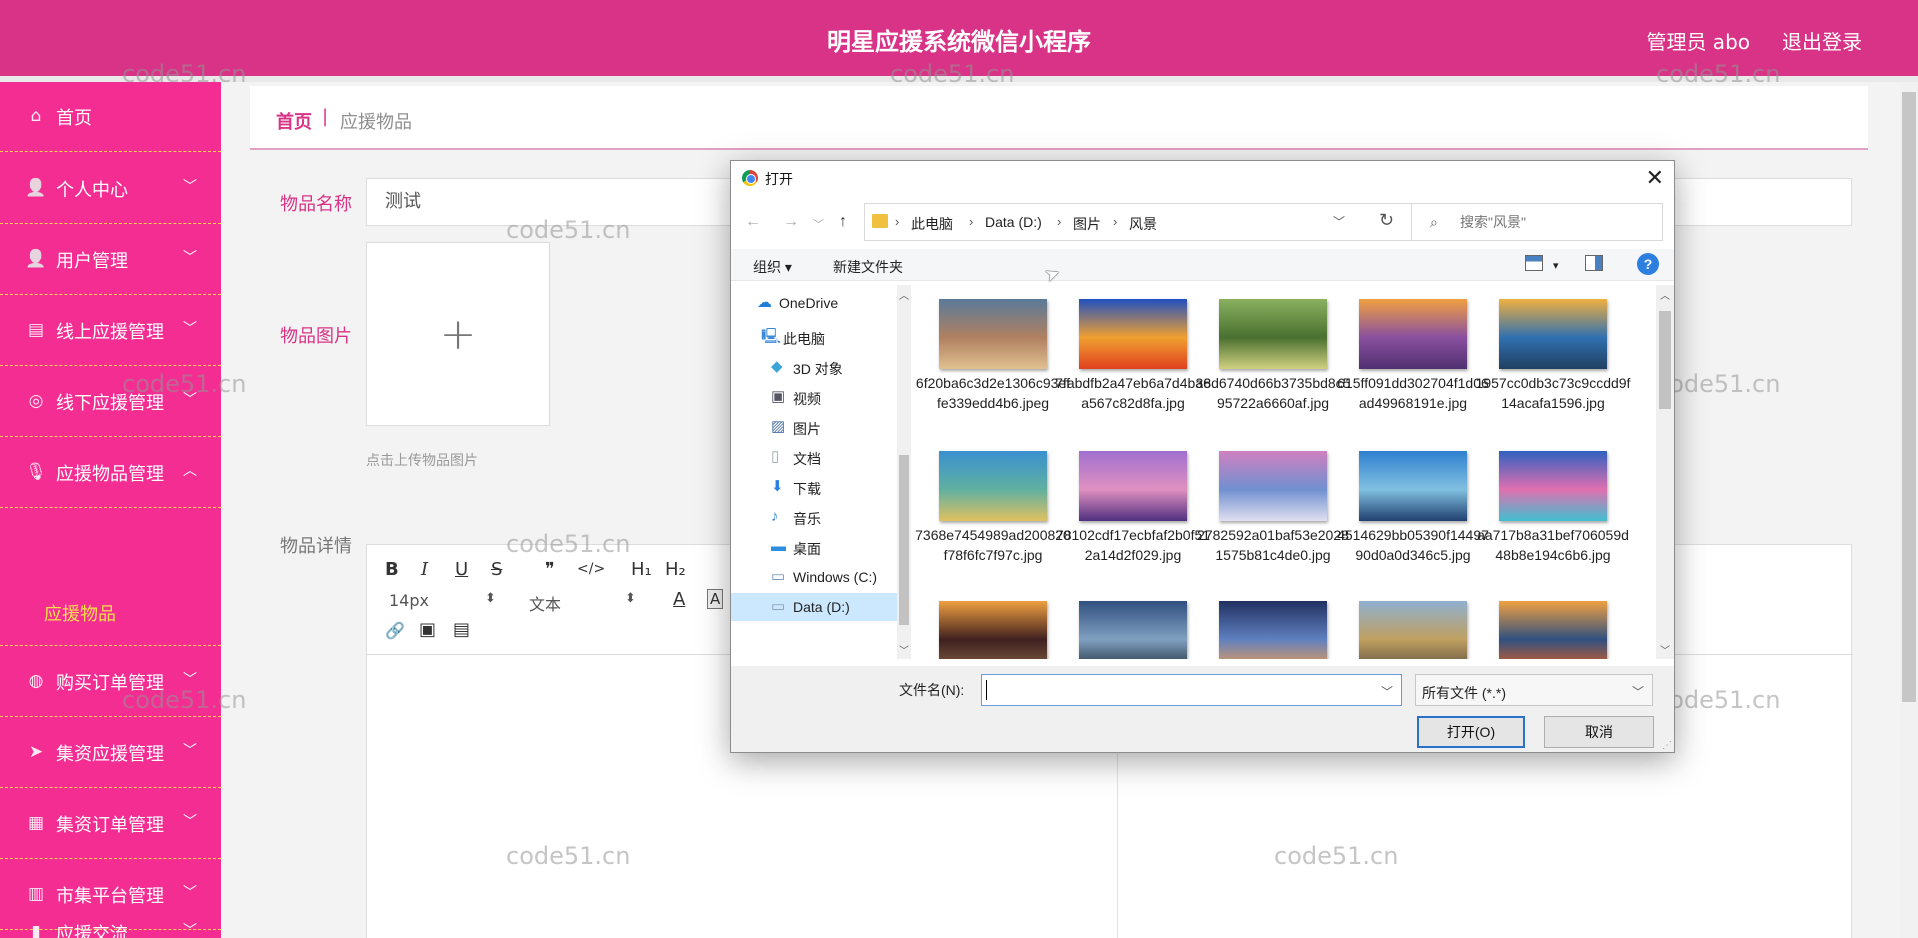  Describe the element at coordinates (1534, 263) in the screenshot. I see `view-mode-icon` at that location.